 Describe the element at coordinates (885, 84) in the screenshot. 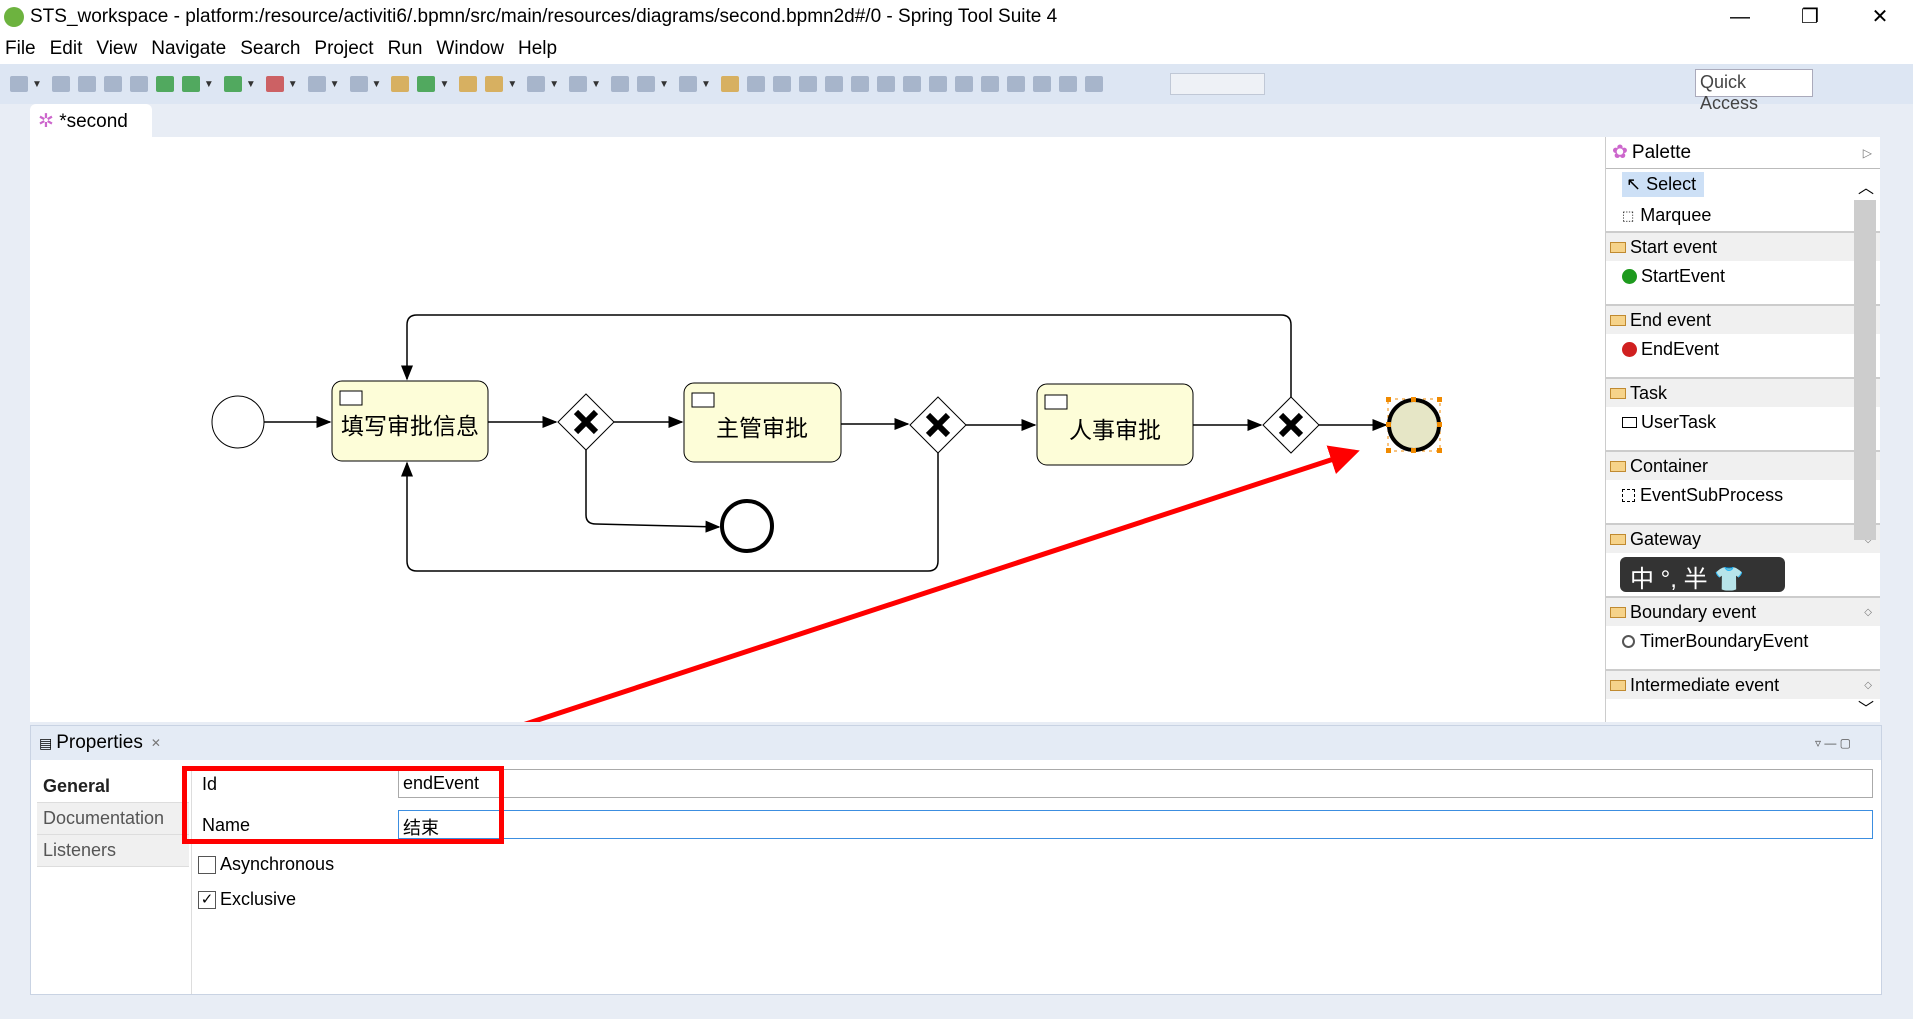

I see `align-right-icon` at that location.